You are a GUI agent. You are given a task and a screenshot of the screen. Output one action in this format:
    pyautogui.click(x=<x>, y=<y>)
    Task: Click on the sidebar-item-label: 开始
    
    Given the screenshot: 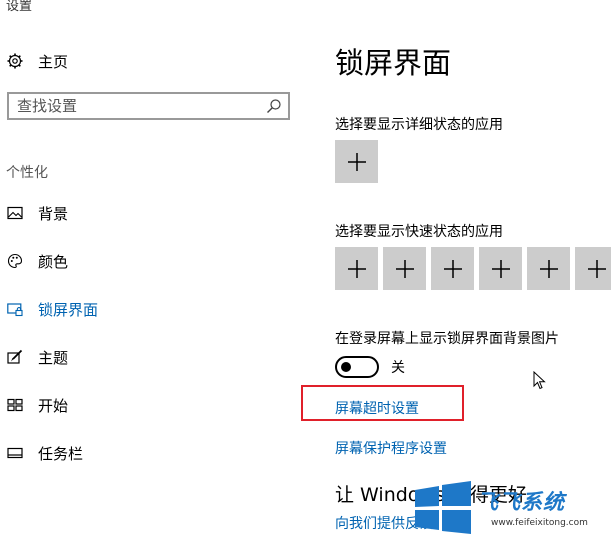 What is the action you would take?
    pyautogui.click(x=53, y=405)
    